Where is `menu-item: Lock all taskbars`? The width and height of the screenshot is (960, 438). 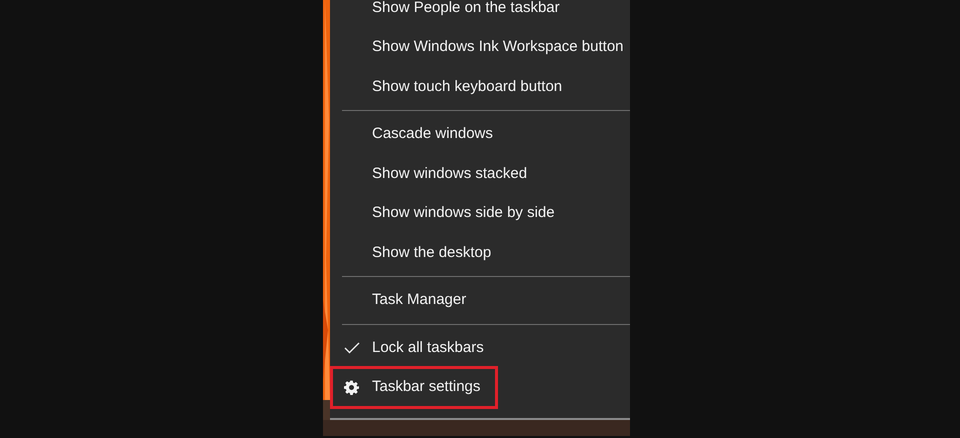 menu-item: Lock all taskbars is located at coordinates (480, 348).